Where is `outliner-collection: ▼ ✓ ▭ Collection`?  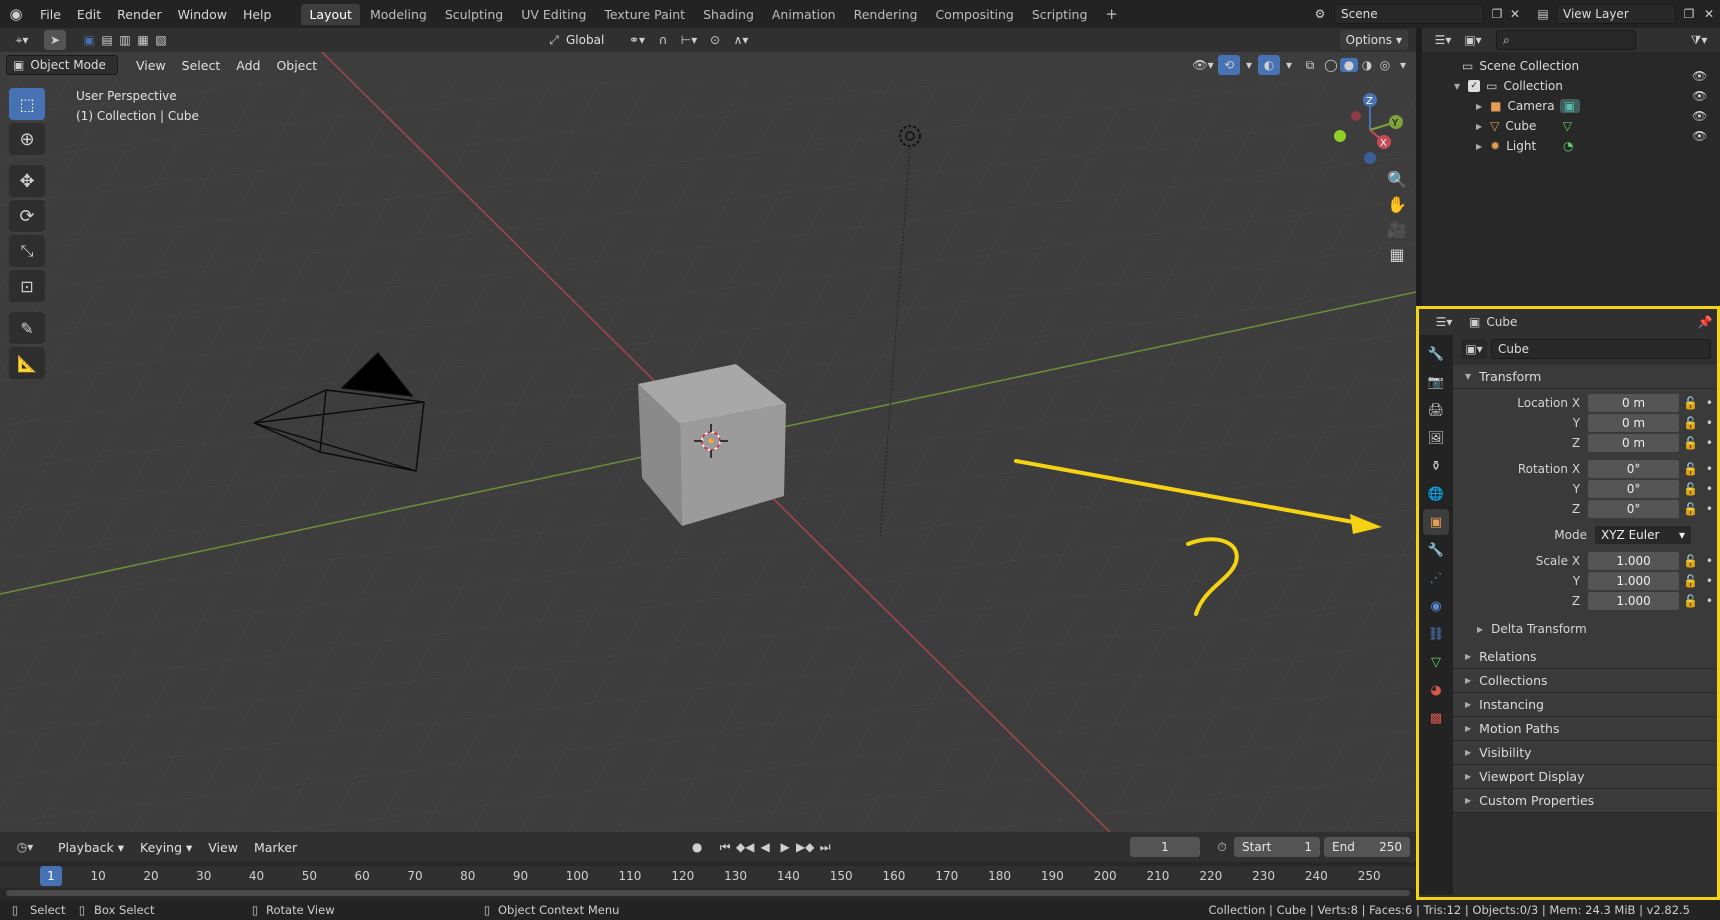
outliner-collection: ▼ ✓ ▭ Collection is located at coordinates (1587, 86).